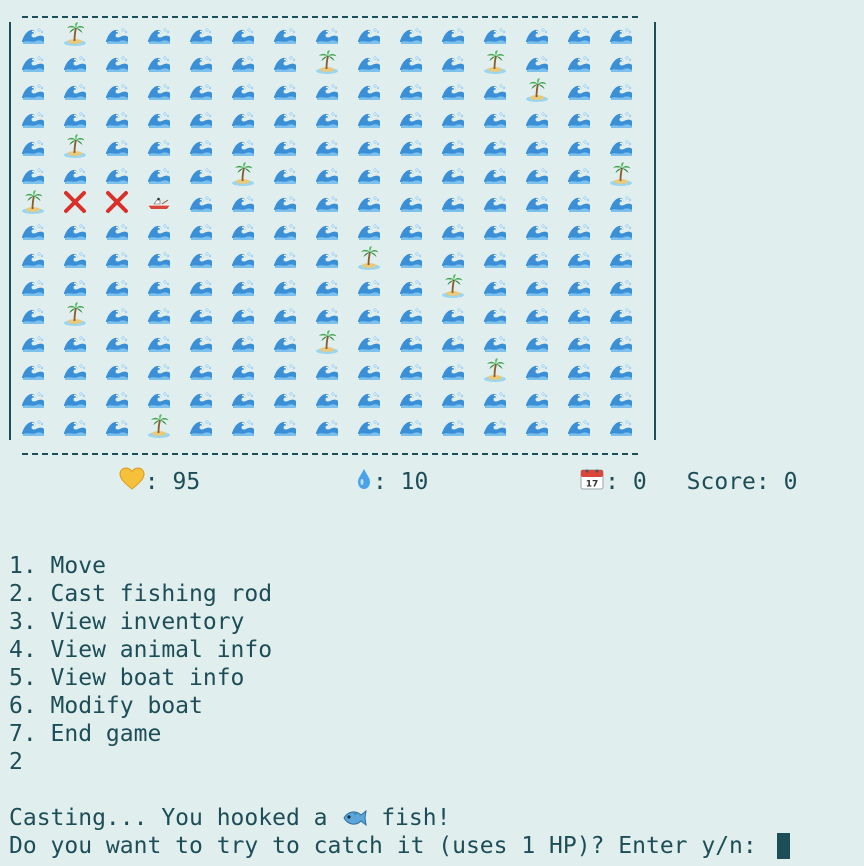  I want to click on svg-text: 17, so click(592, 485).